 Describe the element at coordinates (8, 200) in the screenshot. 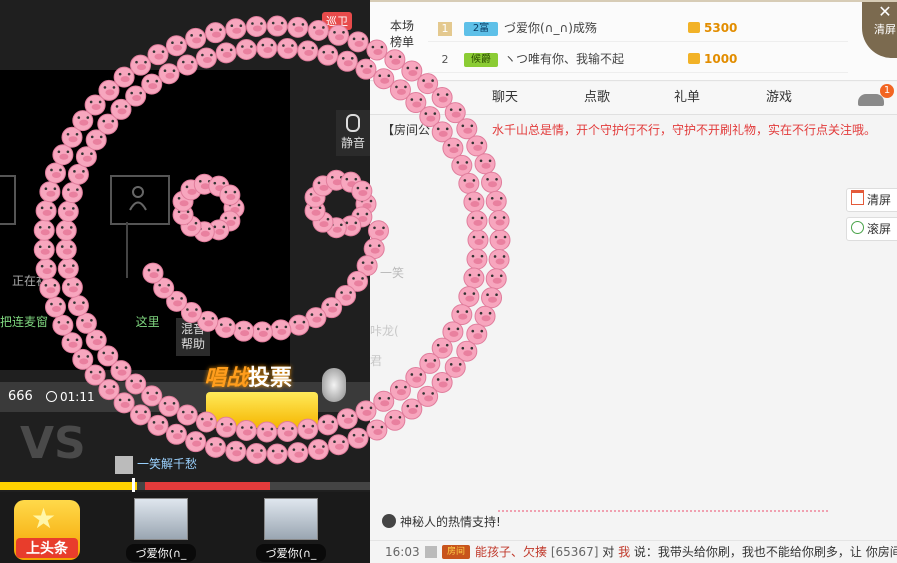

I see `camera-slot-left` at that location.